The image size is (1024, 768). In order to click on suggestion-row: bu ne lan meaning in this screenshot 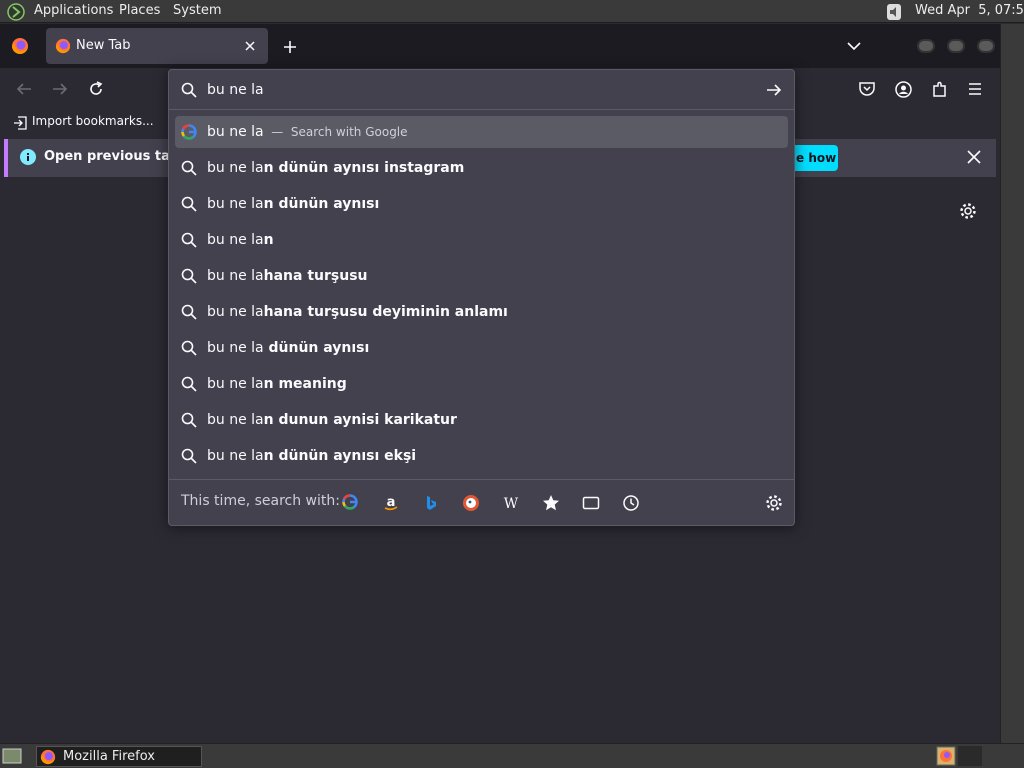, I will do `click(481, 384)`.